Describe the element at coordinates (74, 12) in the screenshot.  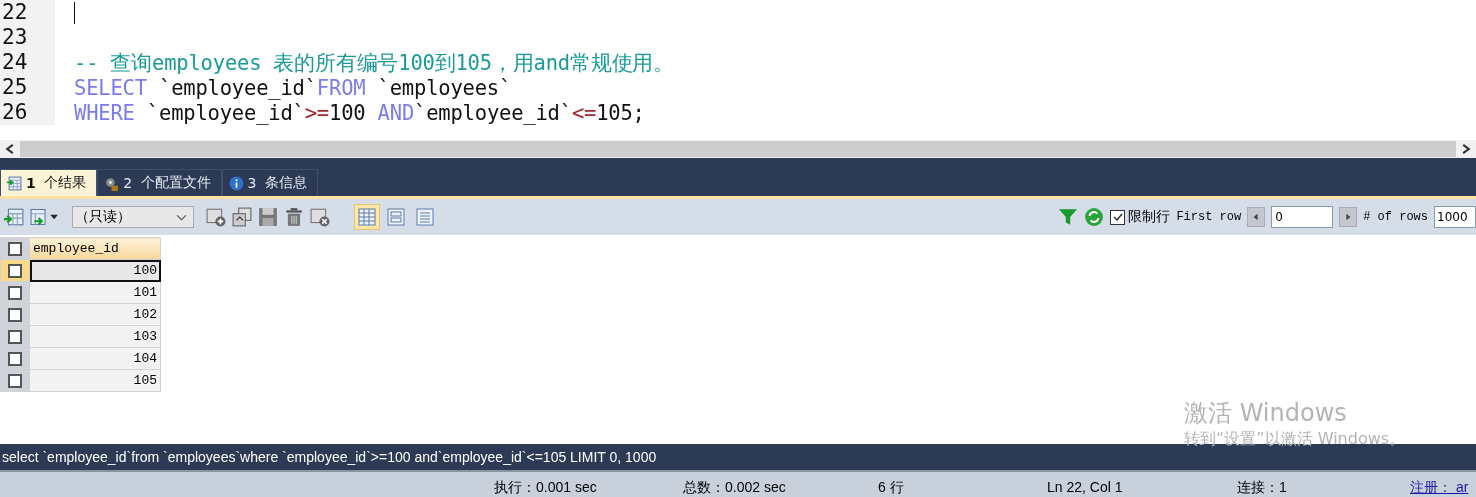
I see `text-cursor` at that location.